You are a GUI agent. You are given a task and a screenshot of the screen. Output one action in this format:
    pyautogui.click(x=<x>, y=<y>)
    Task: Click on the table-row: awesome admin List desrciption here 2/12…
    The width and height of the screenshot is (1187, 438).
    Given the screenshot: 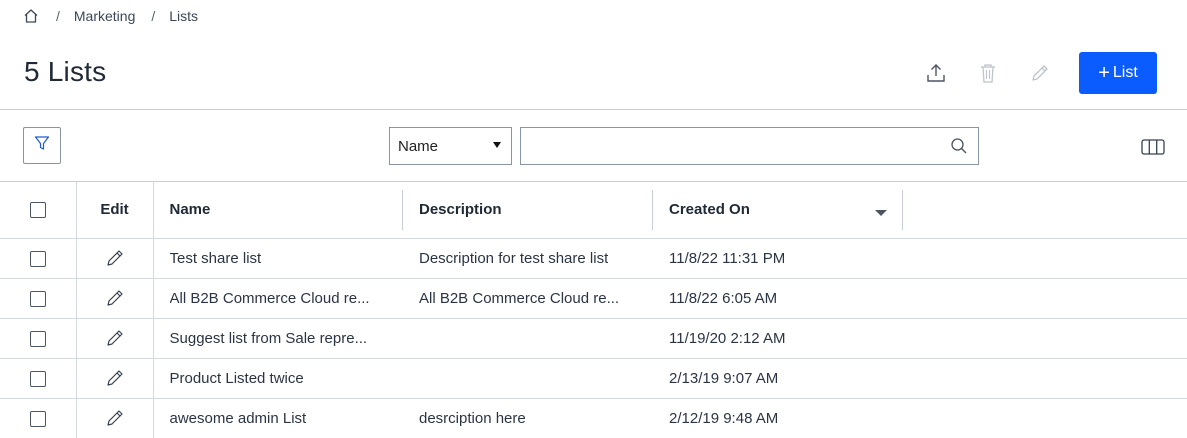 What is the action you would take?
    pyautogui.click(x=593, y=417)
    